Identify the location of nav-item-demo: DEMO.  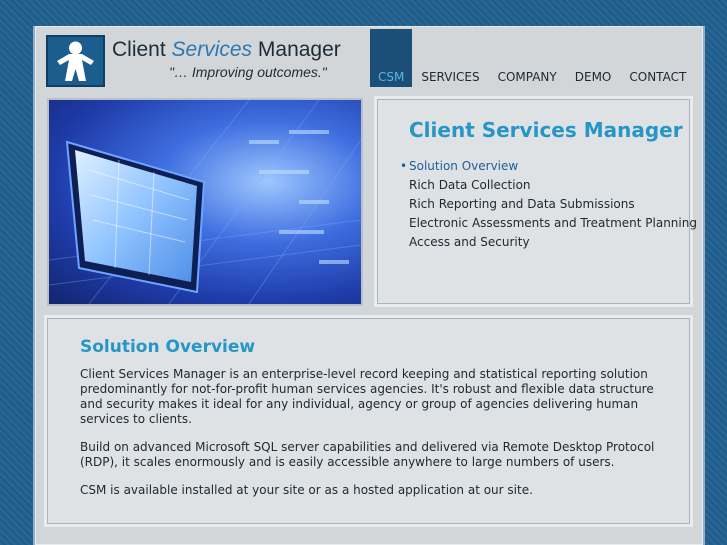
(593, 58).